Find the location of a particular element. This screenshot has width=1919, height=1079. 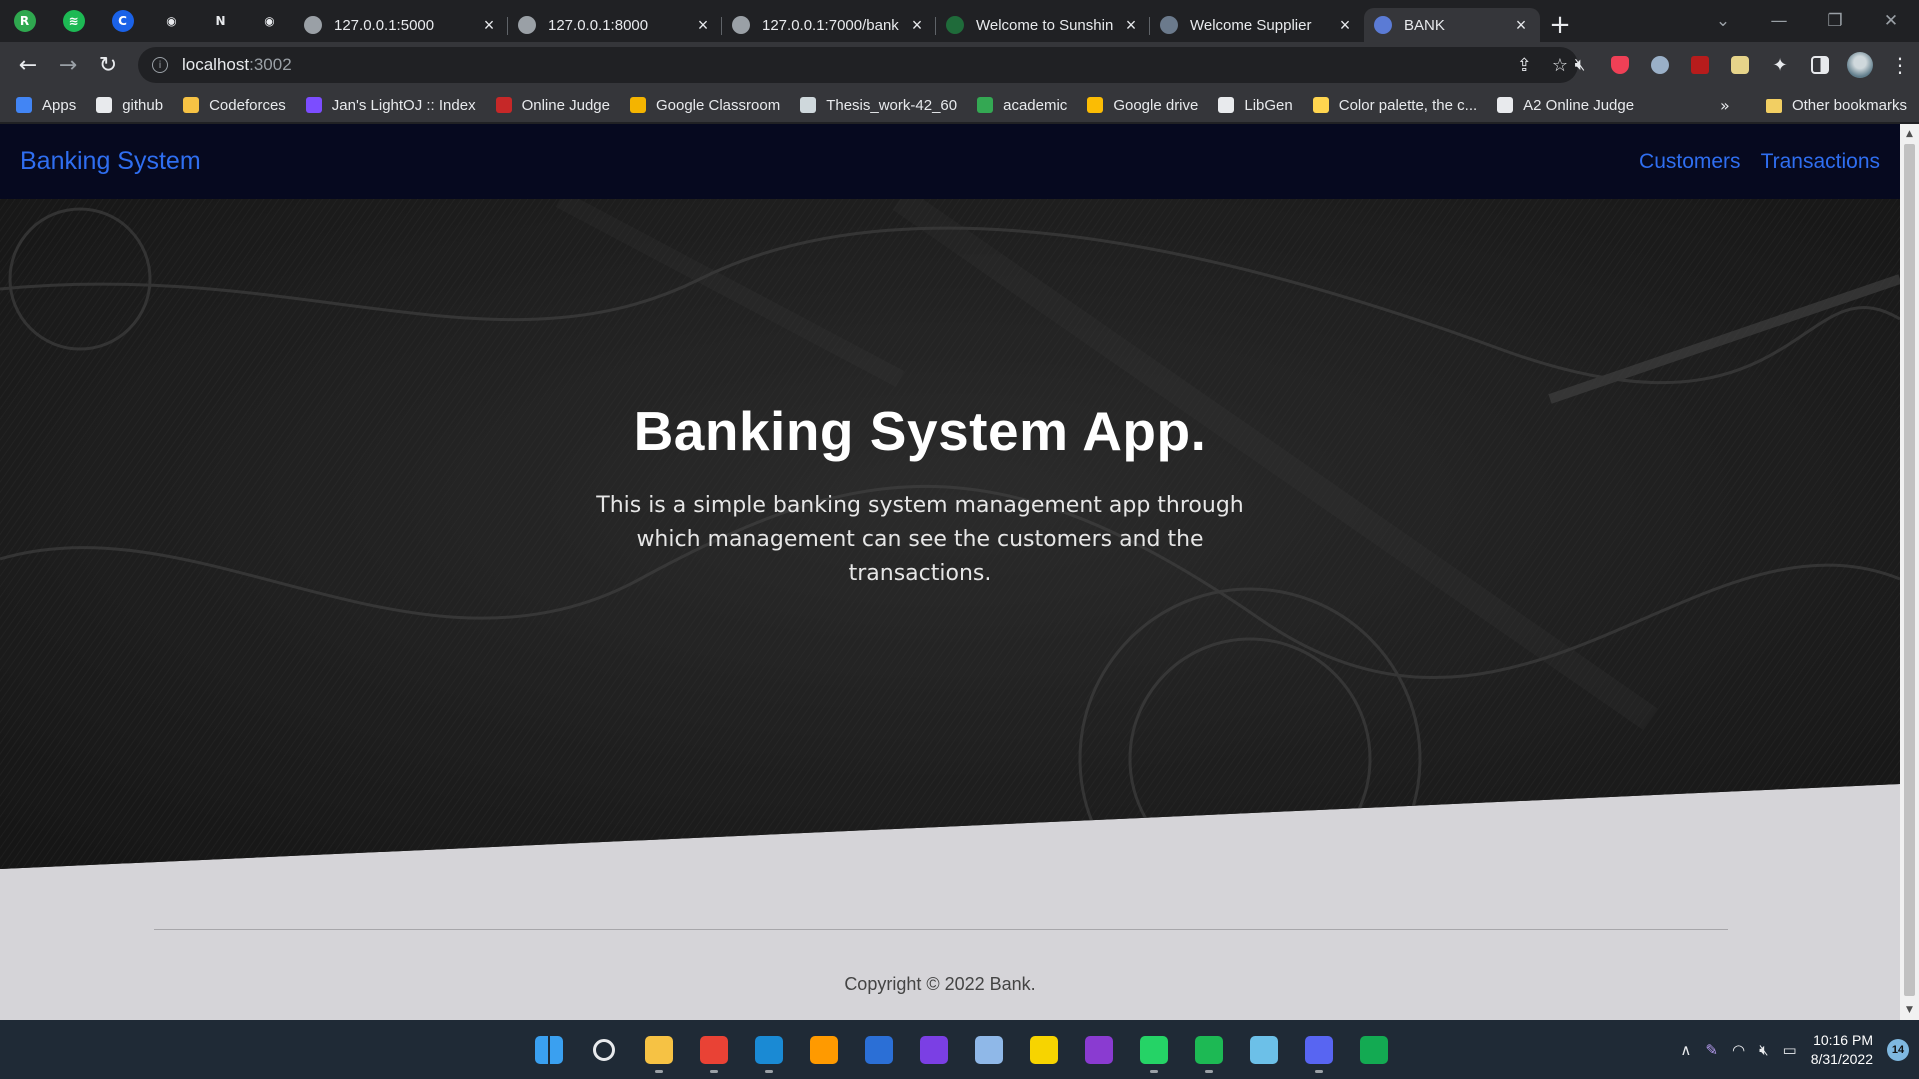

notes-extension-icon is located at coordinates (1740, 65).